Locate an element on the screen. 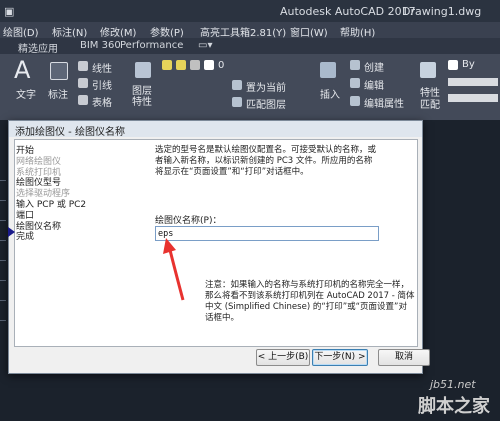  watermark-name: 脚本之家 is located at coordinates (454, 406).